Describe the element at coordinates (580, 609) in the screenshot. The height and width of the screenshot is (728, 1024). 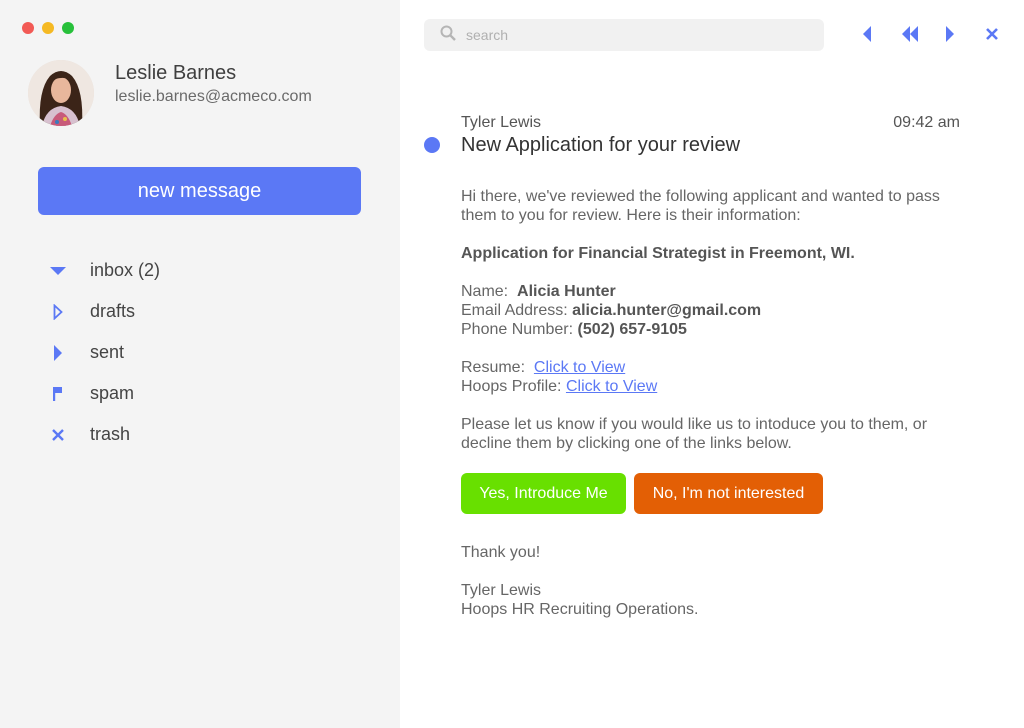
I see `signature-org: Hoops HR Recruiting Operations.` at that location.